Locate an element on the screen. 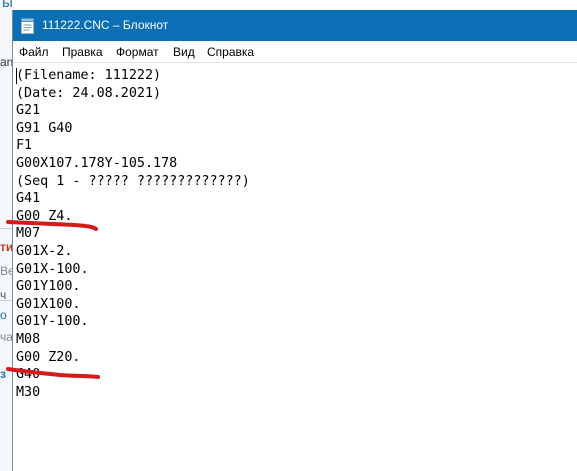  background-heading: ыстрый ответ is located at coordinates (7, 5).